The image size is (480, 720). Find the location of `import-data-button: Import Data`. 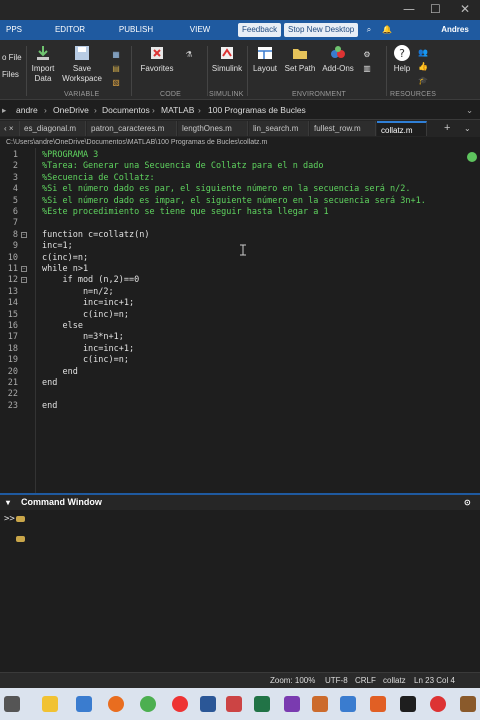

import-data-button: Import Data is located at coordinates (43, 64).